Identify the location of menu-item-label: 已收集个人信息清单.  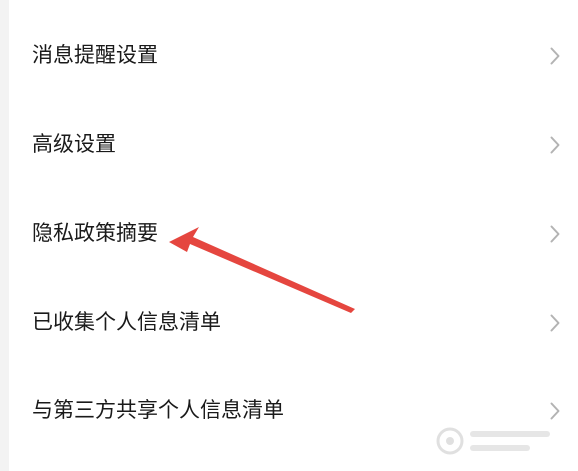
(126, 322).